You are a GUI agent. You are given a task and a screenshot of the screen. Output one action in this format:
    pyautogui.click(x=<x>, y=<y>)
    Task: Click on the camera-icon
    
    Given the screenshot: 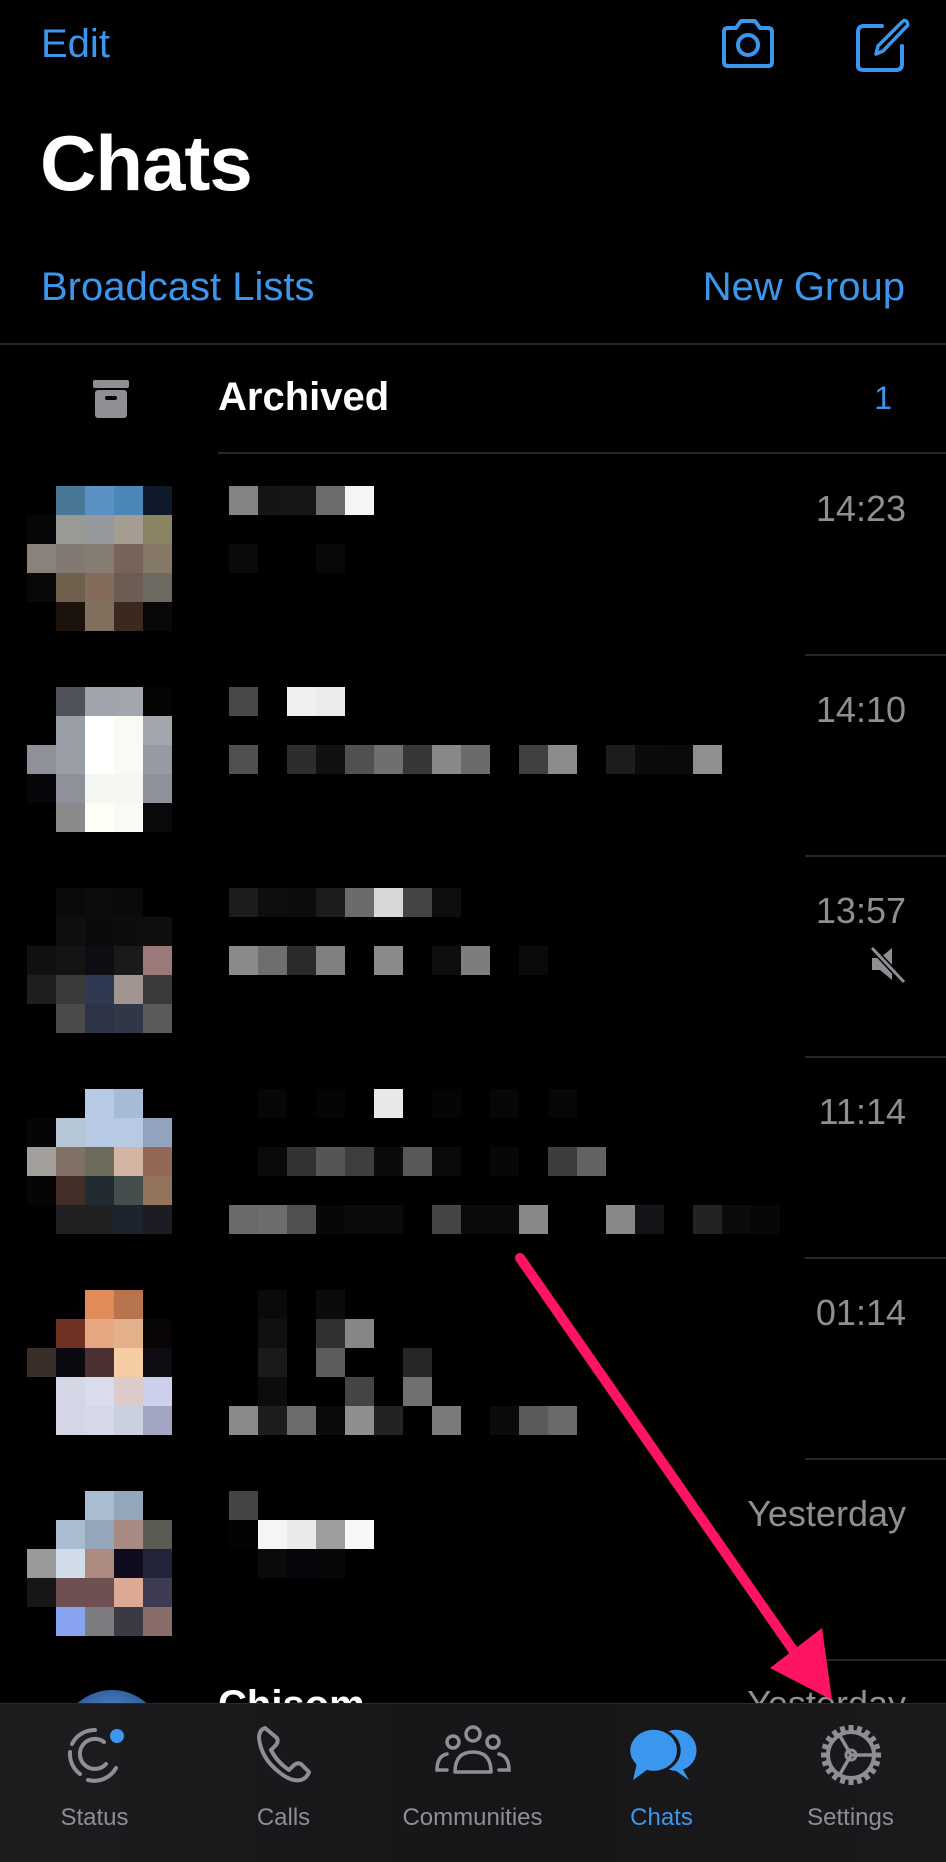 What is the action you would take?
    pyautogui.click(x=748, y=44)
    